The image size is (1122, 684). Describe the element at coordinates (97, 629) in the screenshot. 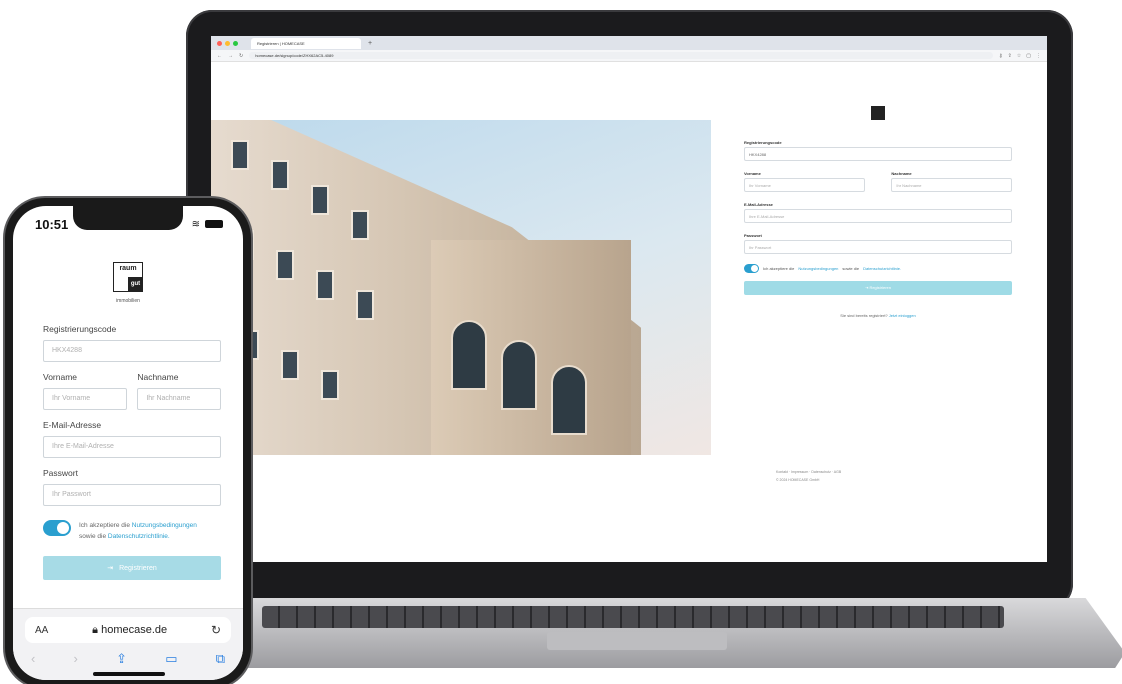

I see `lock-icon: 🔒︎` at that location.